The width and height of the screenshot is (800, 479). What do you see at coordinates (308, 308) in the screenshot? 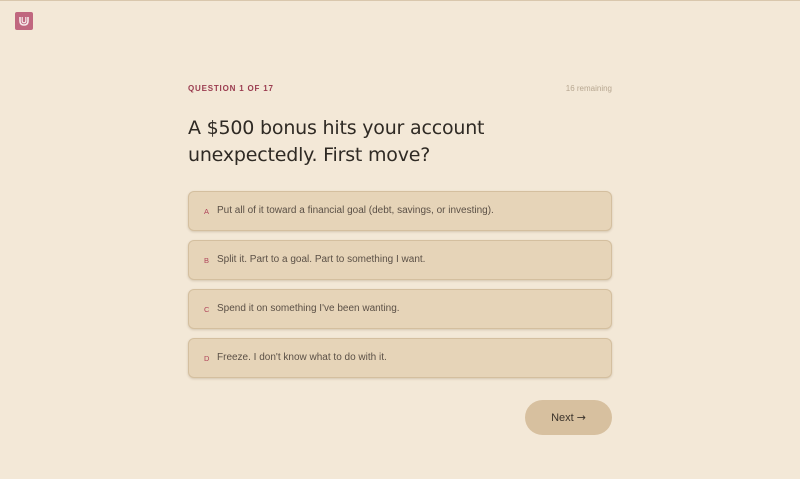
I see `option-text: Spend it on something I've been wanting.` at bounding box center [308, 308].